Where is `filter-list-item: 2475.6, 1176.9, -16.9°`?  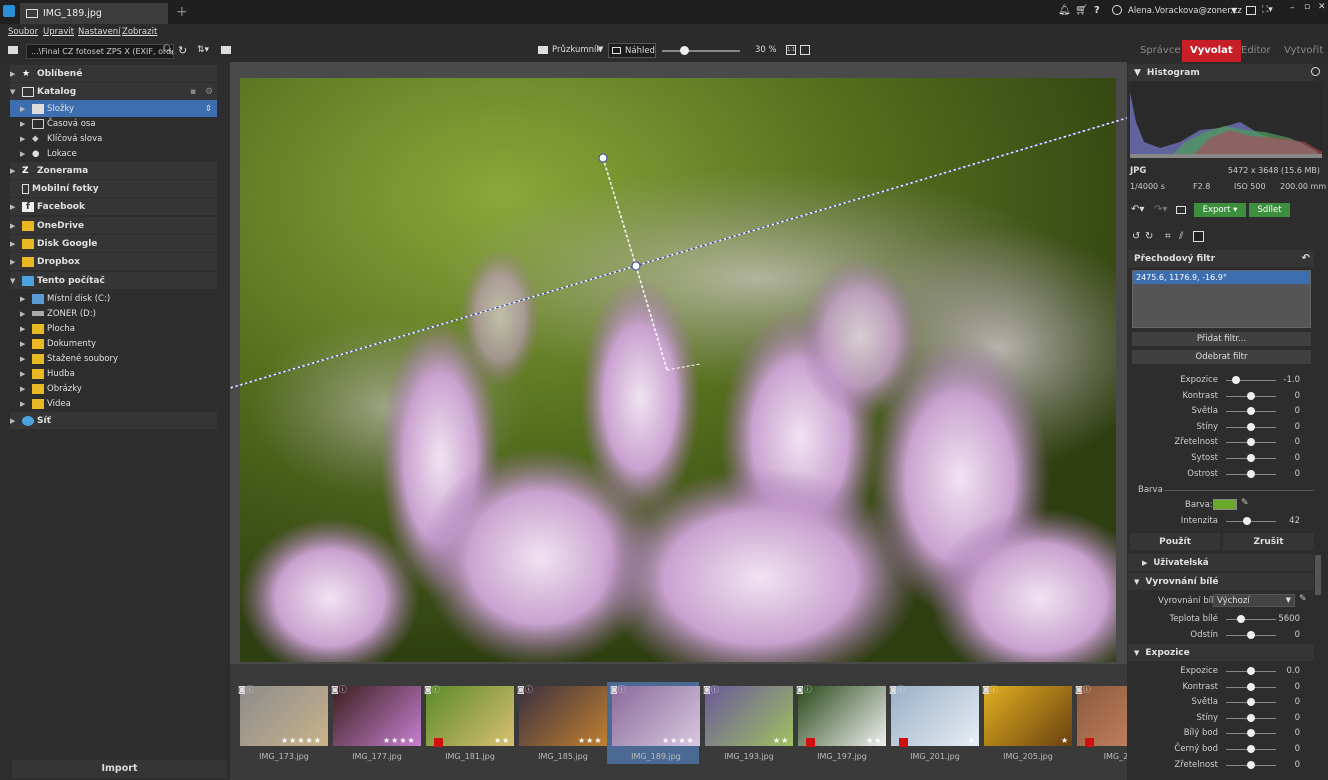
filter-list-item: 2475.6, 1176.9, -16.9° is located at coordinates (1221, 277).